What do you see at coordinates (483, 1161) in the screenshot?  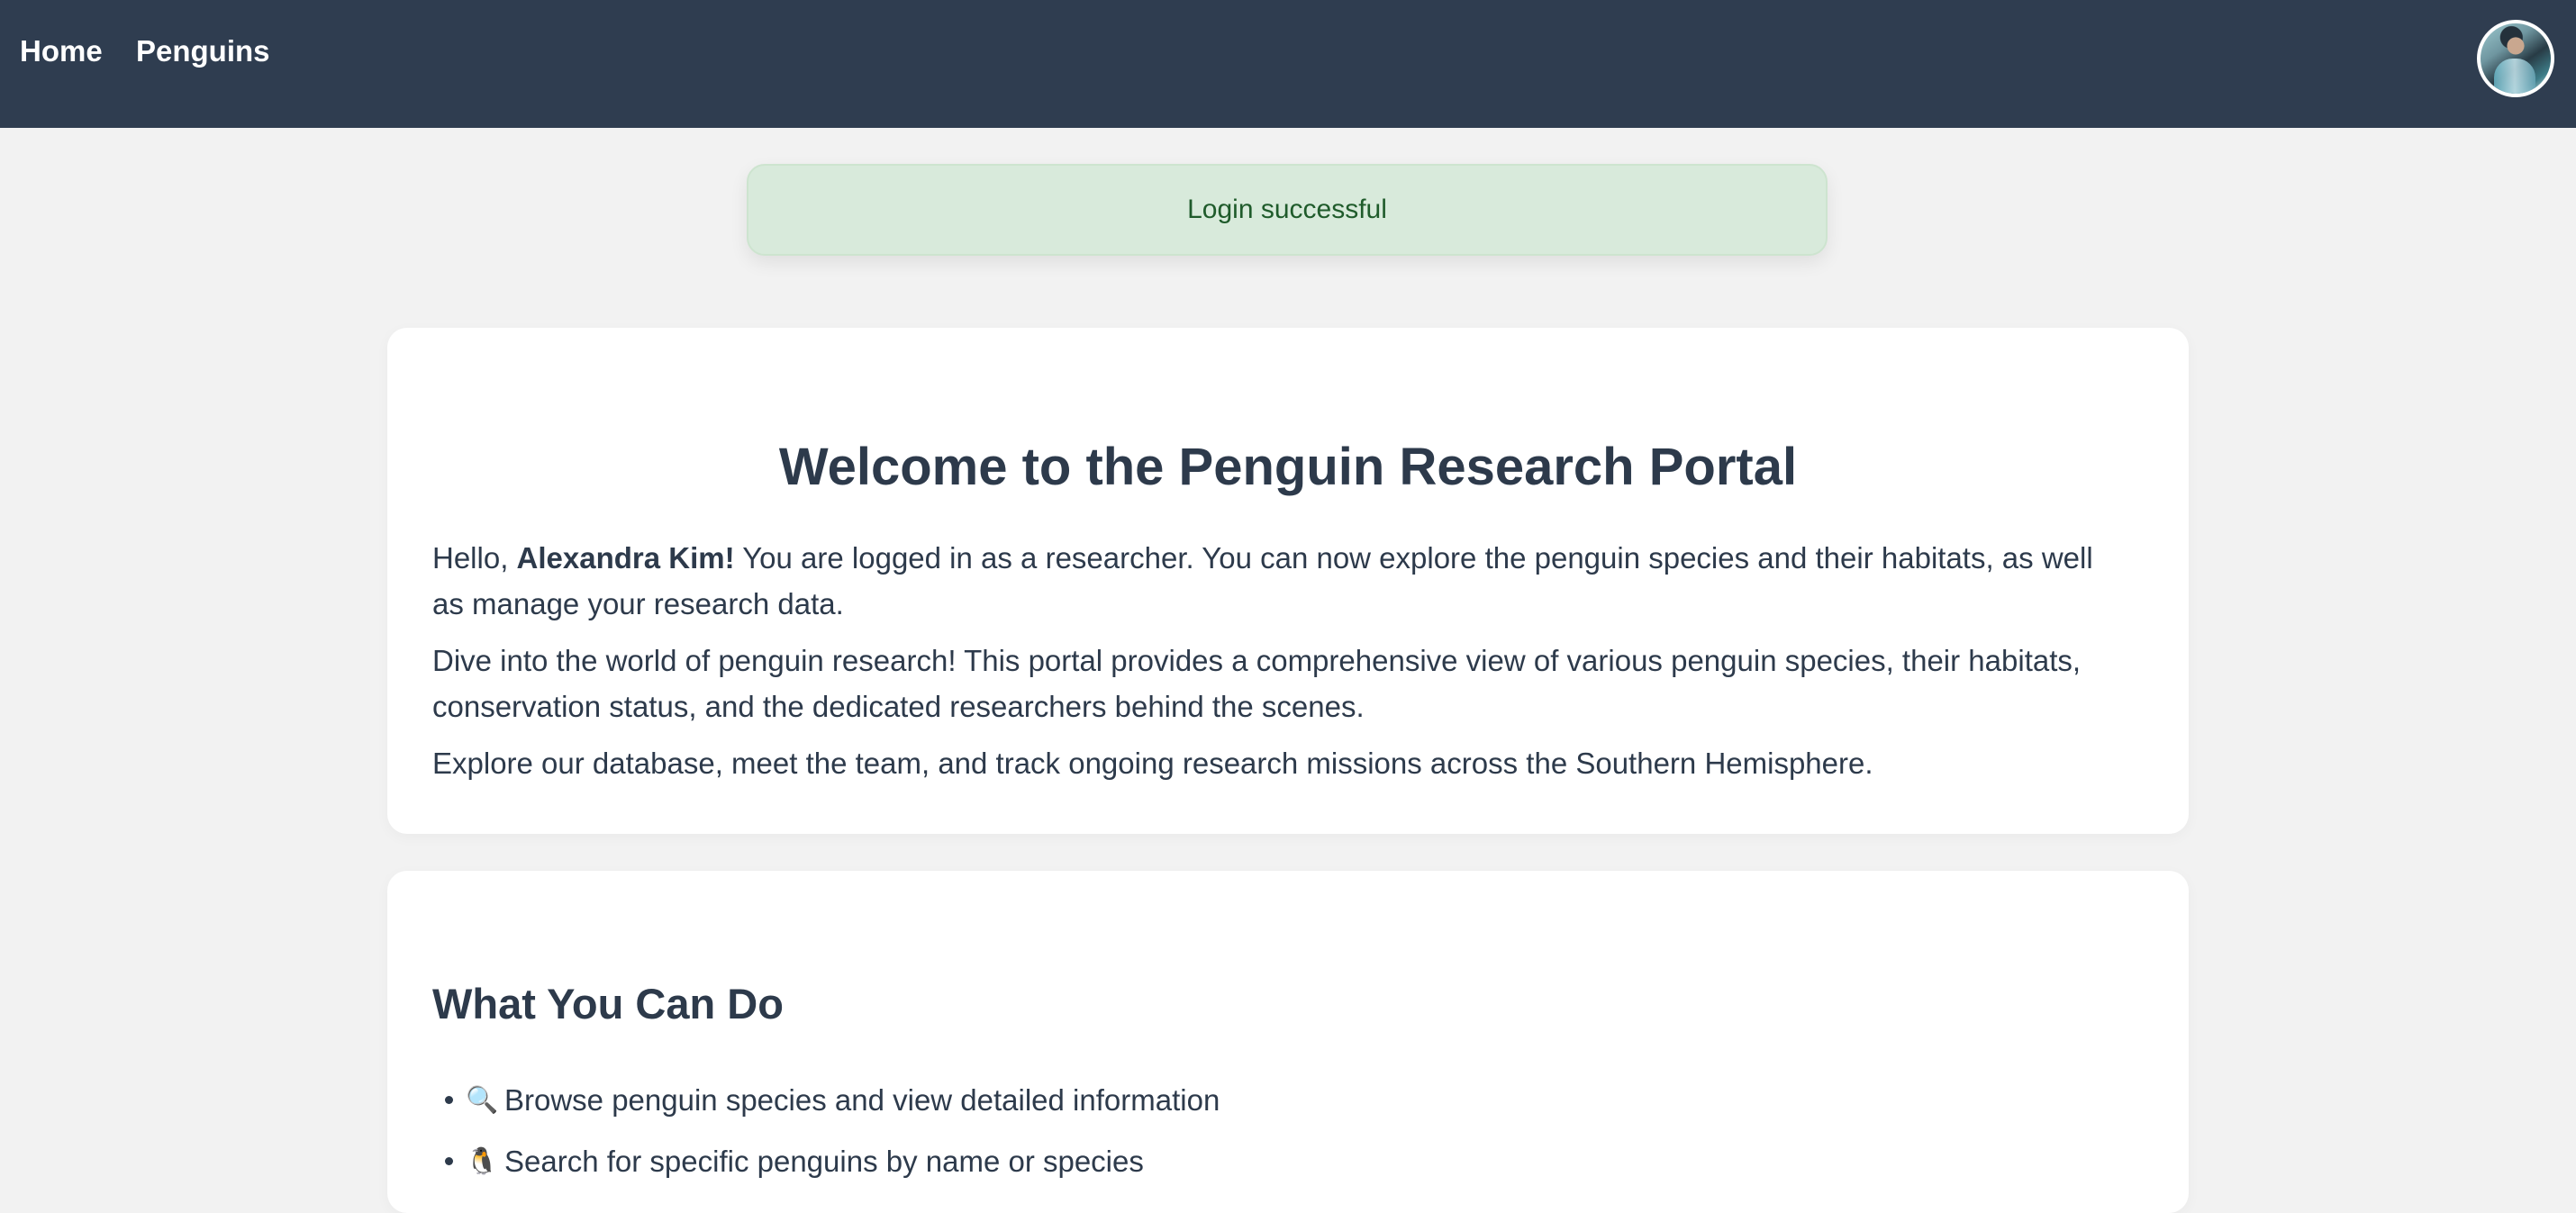 I see `penguin-icon: 🐧` at bounding box center [483, 1161].